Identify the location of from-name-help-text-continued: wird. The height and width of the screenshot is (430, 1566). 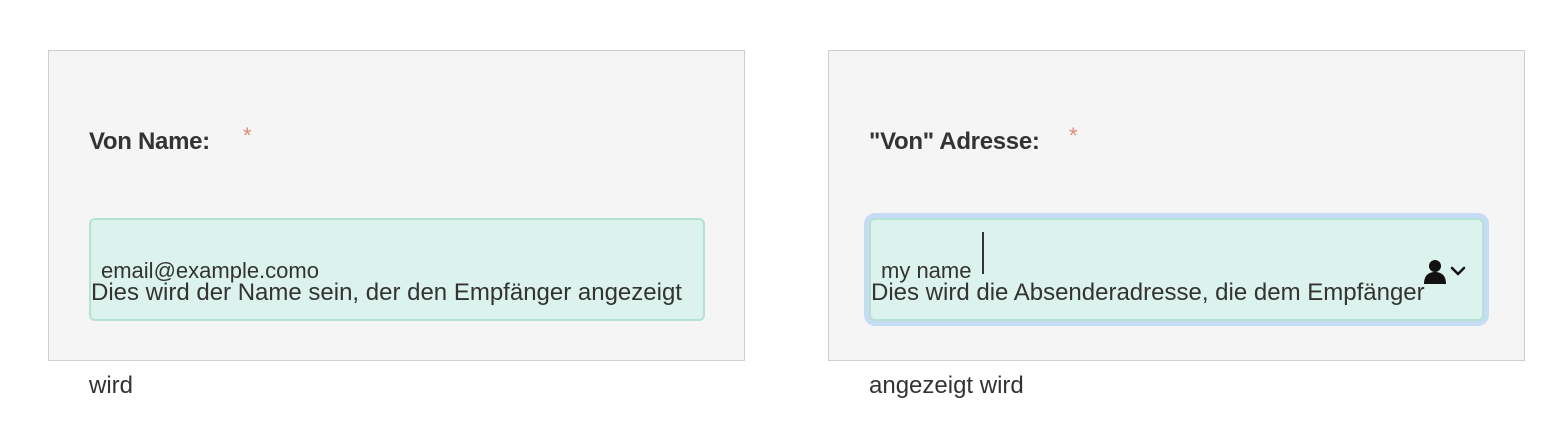
(111, 385).